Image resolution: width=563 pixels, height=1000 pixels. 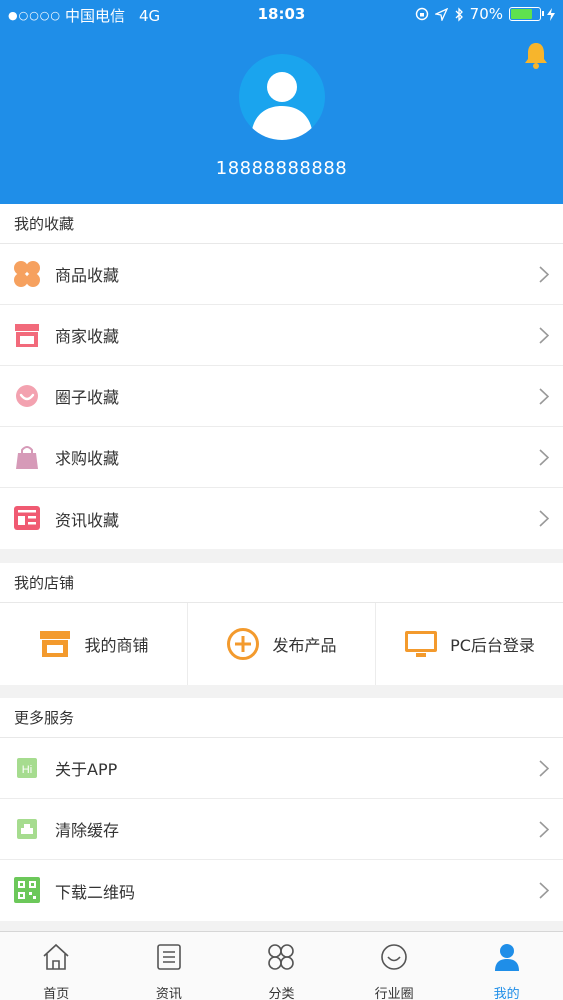 I want to click on tab-label: 分类, so click(x=281, y=993).